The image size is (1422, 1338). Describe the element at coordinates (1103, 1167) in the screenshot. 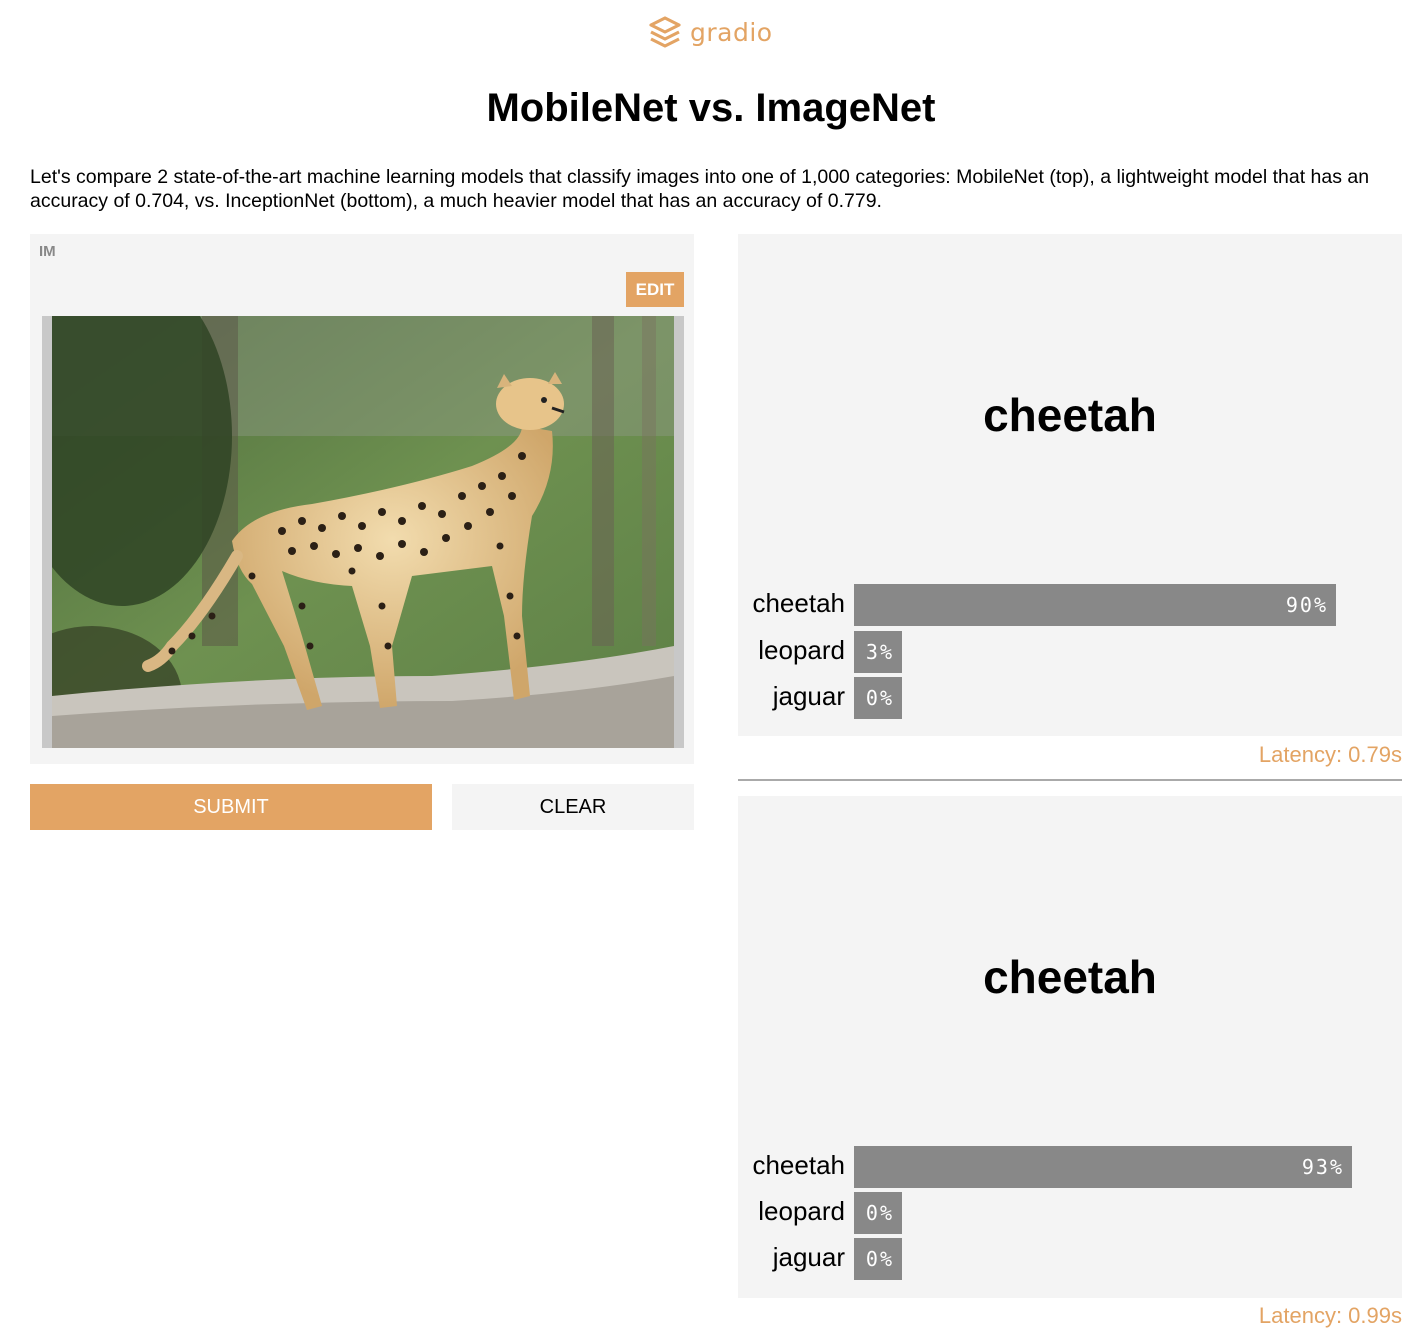

I see `confidence-bar: 93%` at that location.